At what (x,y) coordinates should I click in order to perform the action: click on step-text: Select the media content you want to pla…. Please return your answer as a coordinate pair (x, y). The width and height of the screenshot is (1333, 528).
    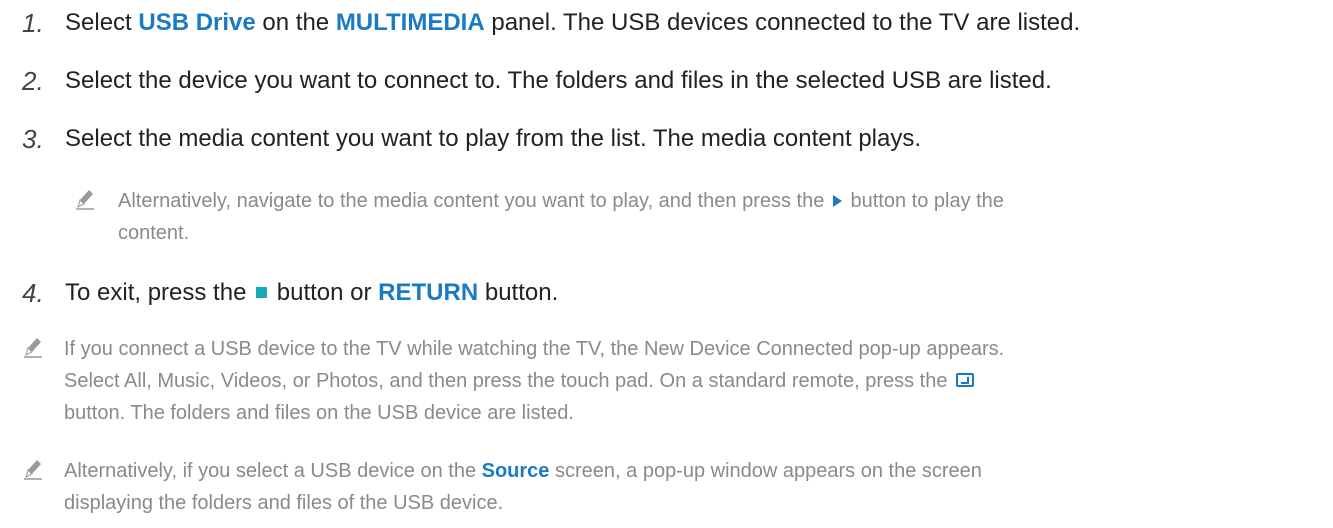
    Looking at the image, I should click on (493, 138).